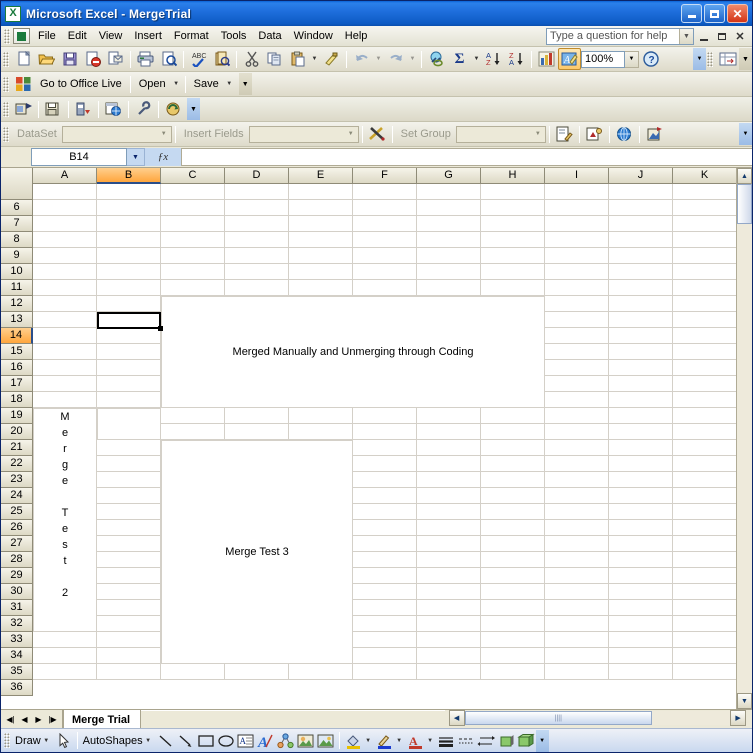 The image size is (753, 753). Describe the element at coordinates (513, 624) in the screenshot. I see `cell-H33` at that location.